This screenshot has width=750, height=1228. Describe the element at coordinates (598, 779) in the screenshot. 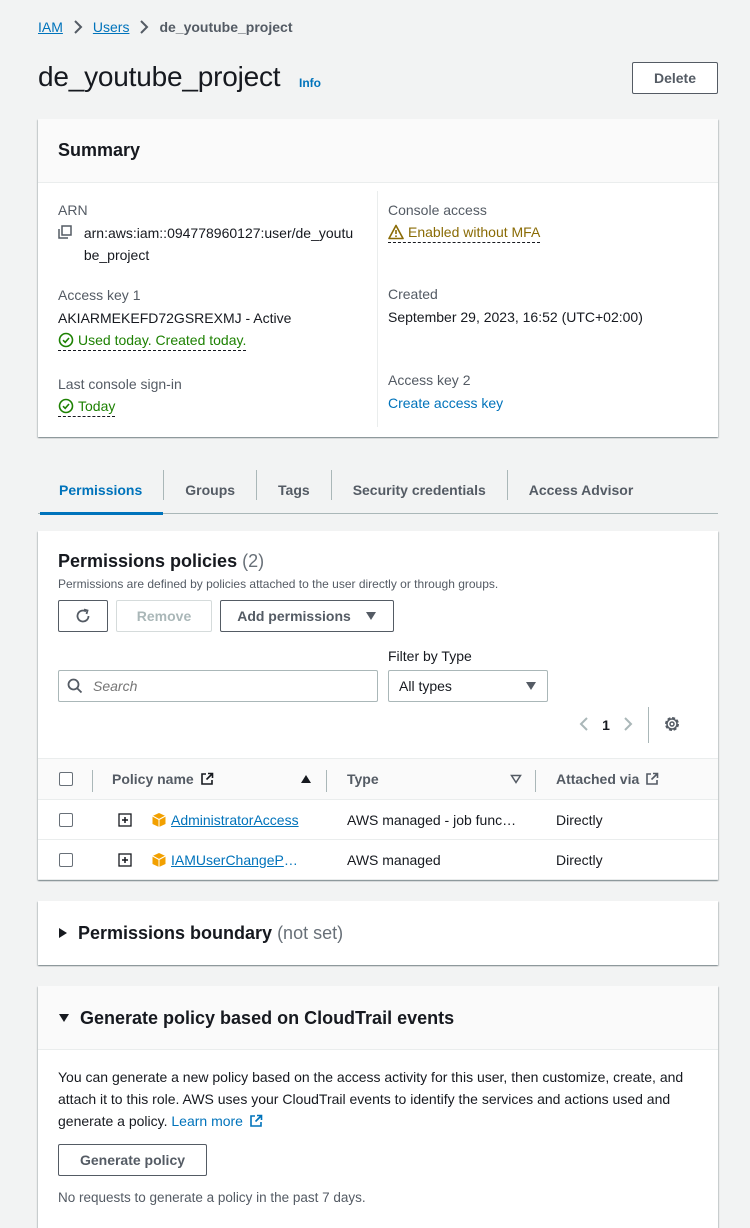

I see `attached-via-header-text: Attached via` at that location.